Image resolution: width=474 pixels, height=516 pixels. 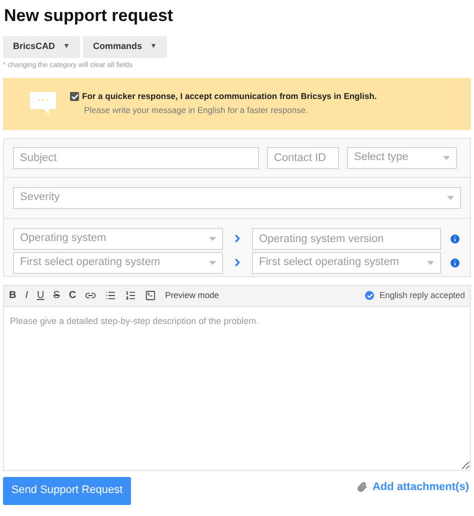 I want to click on input-field: Operating system version, so click(x=346, y=239).